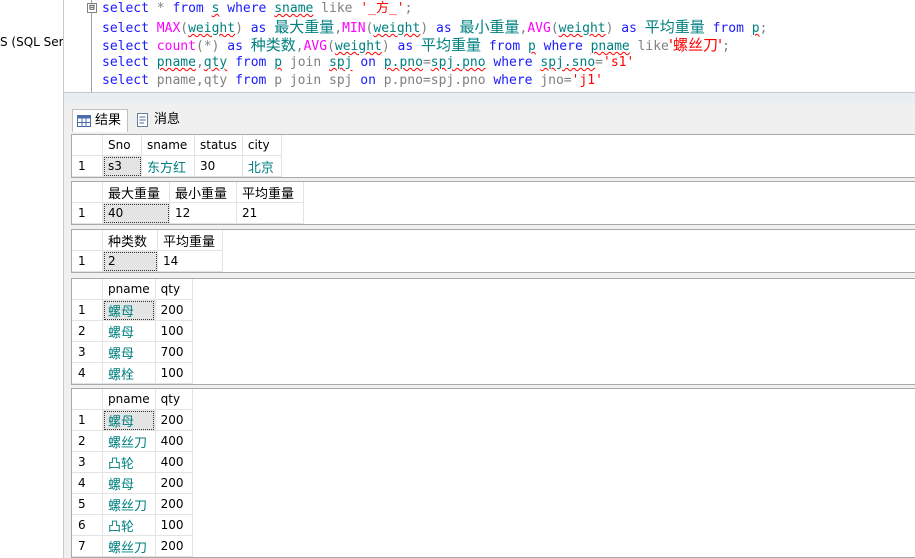  Describe the element at coordinates (130, 240) in the screenshot. I see `column-header: 种类数` at that location.